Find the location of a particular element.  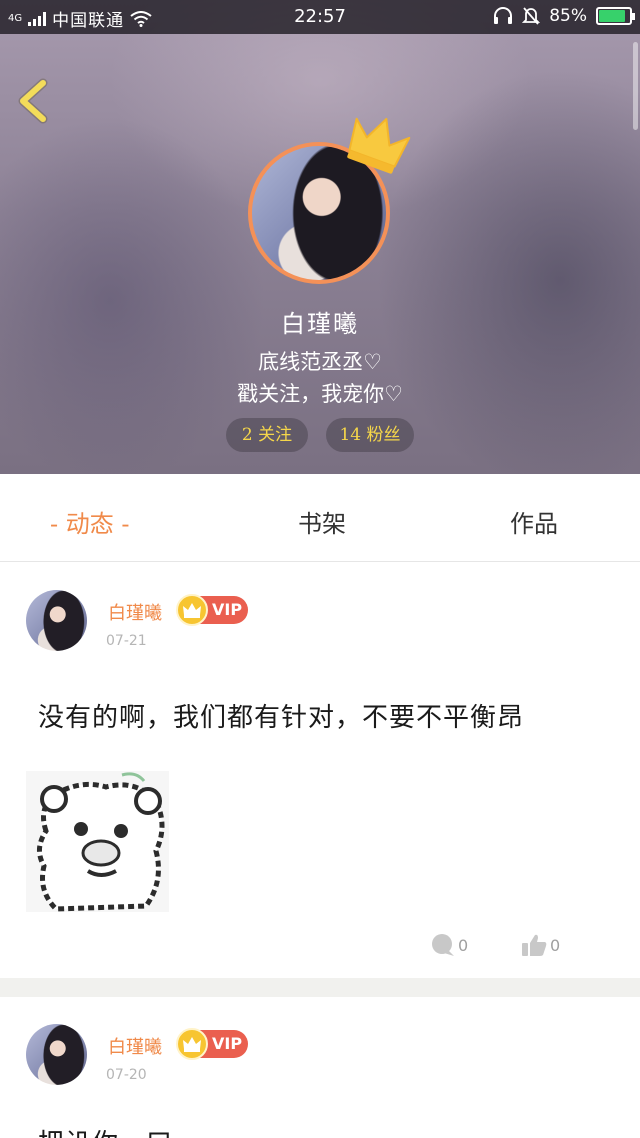

feed-post: 白瑾曦 VIP 07-20 把讥你一口 is located at coordinates (320, 1067).